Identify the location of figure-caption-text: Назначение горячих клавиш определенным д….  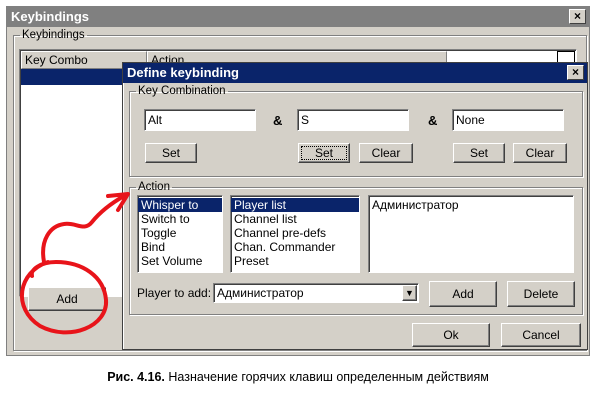
(326, 377).